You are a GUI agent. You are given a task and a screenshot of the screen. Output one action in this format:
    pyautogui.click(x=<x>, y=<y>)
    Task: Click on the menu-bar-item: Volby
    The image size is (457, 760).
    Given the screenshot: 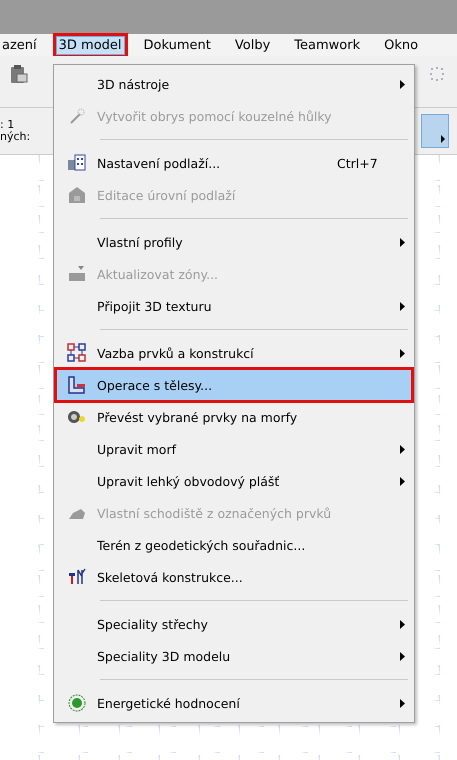 What is the action you would take?
    pyautogui.click(x=253, y=45)
    